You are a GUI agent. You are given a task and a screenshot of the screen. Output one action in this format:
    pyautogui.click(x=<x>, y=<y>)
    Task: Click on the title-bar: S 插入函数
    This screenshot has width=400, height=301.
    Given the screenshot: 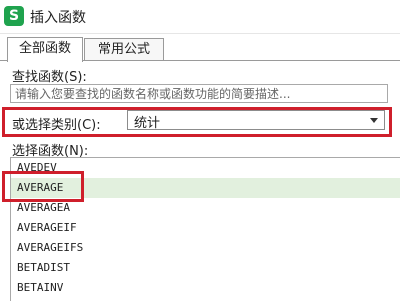 What is the action you would take?
    pyautogui.click(x=200, y=17)
    